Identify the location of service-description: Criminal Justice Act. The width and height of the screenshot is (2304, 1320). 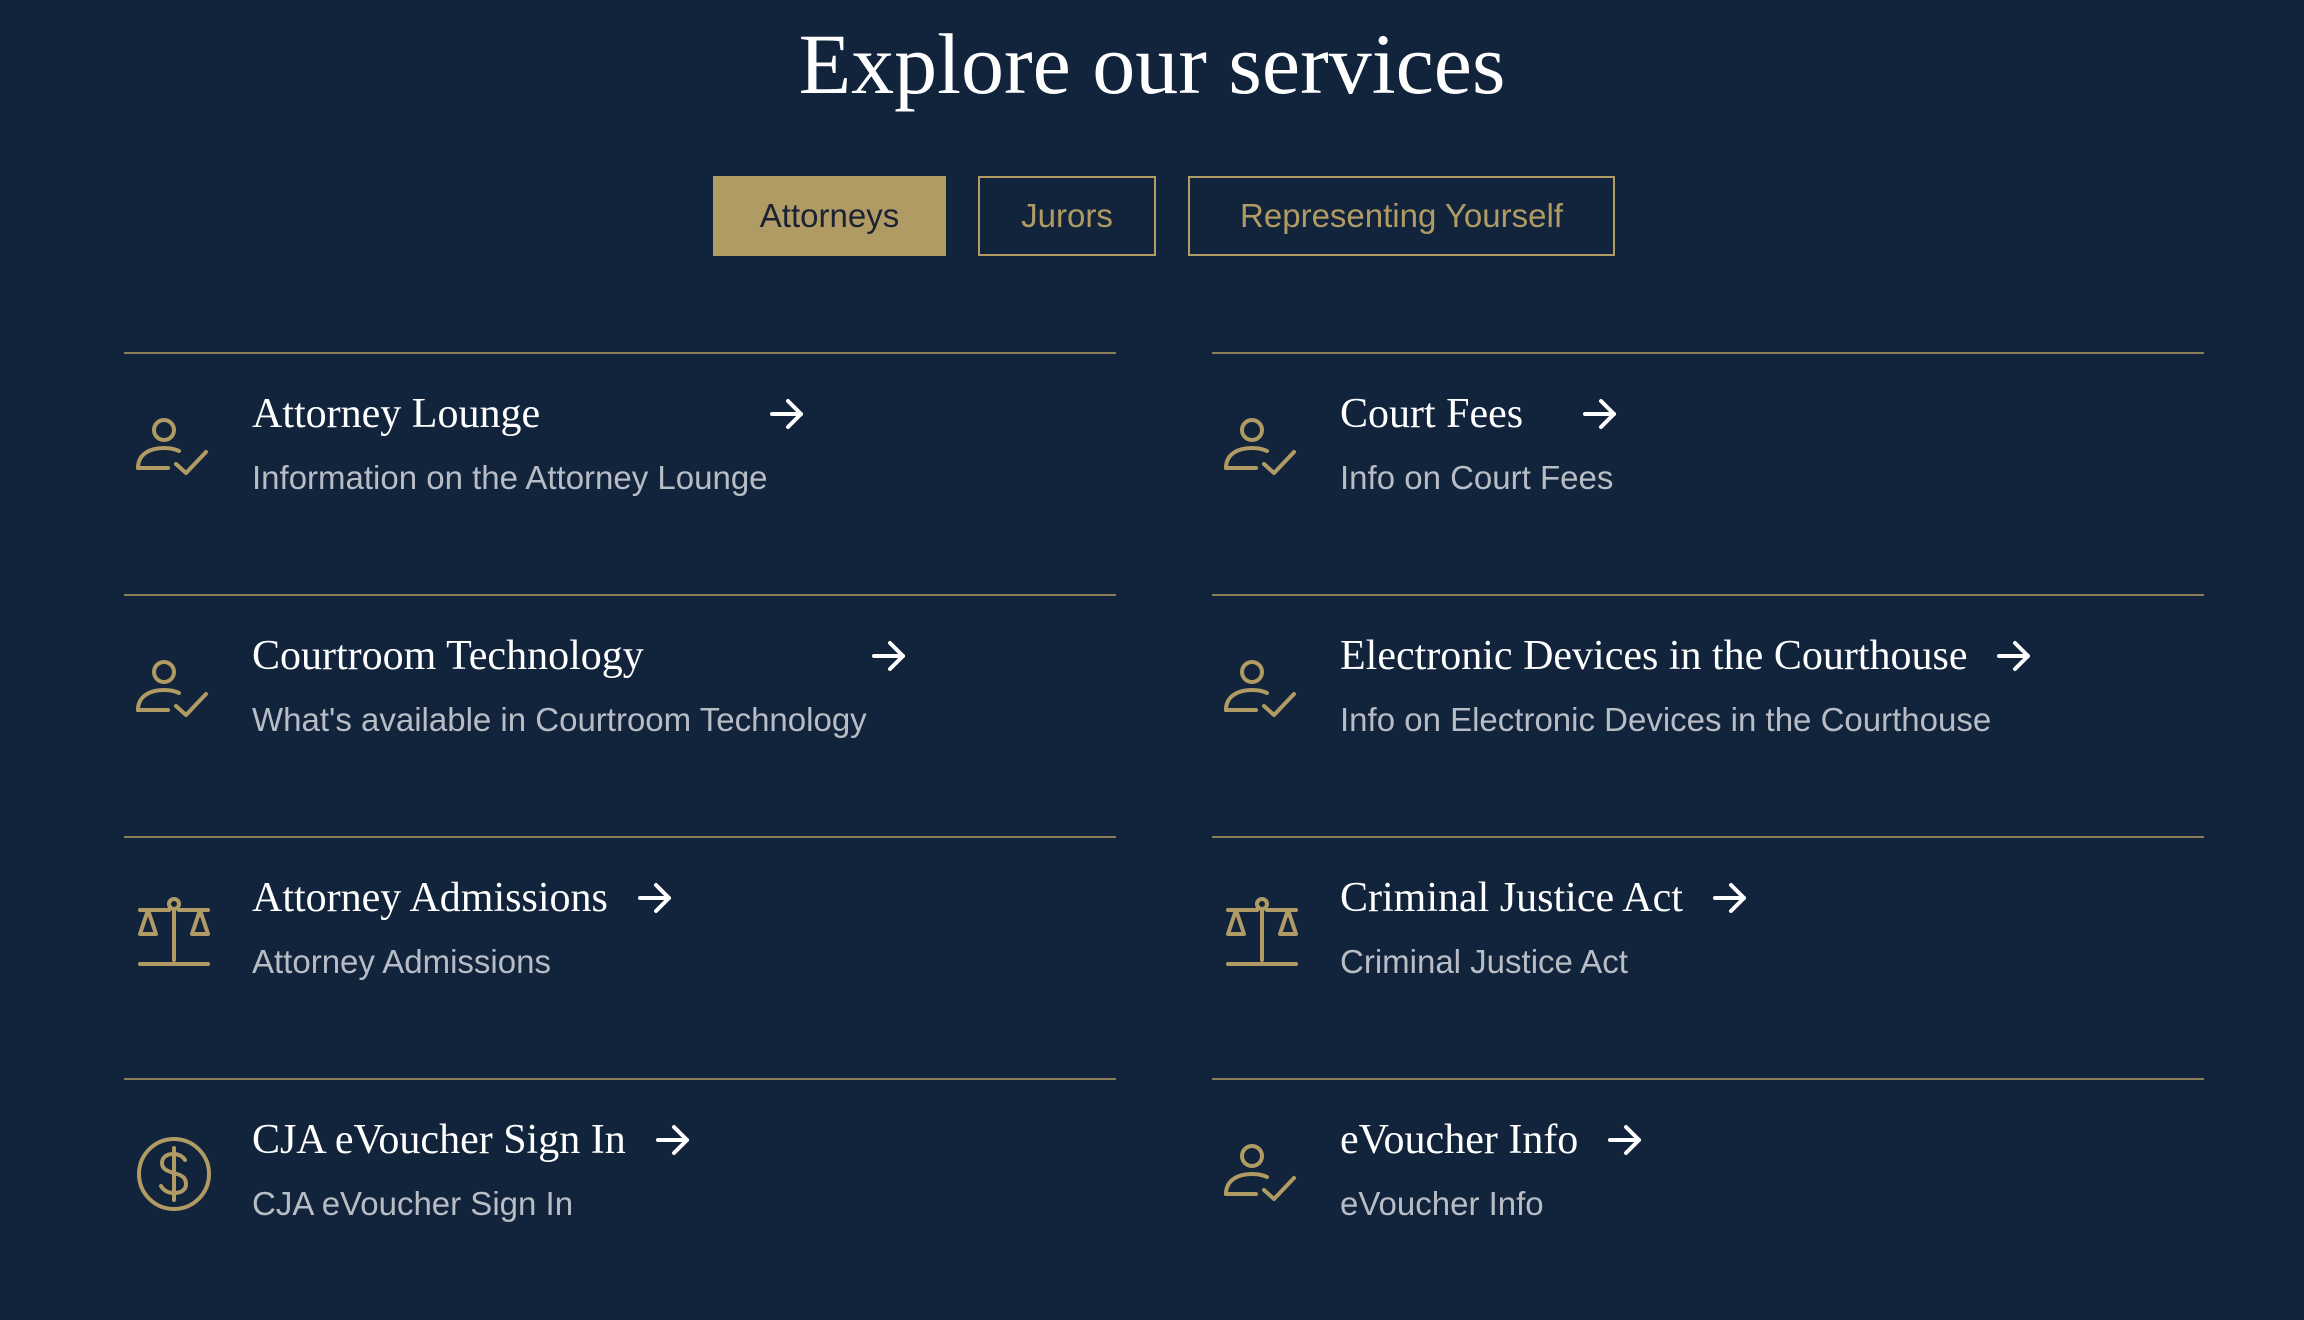
(1484, 961).